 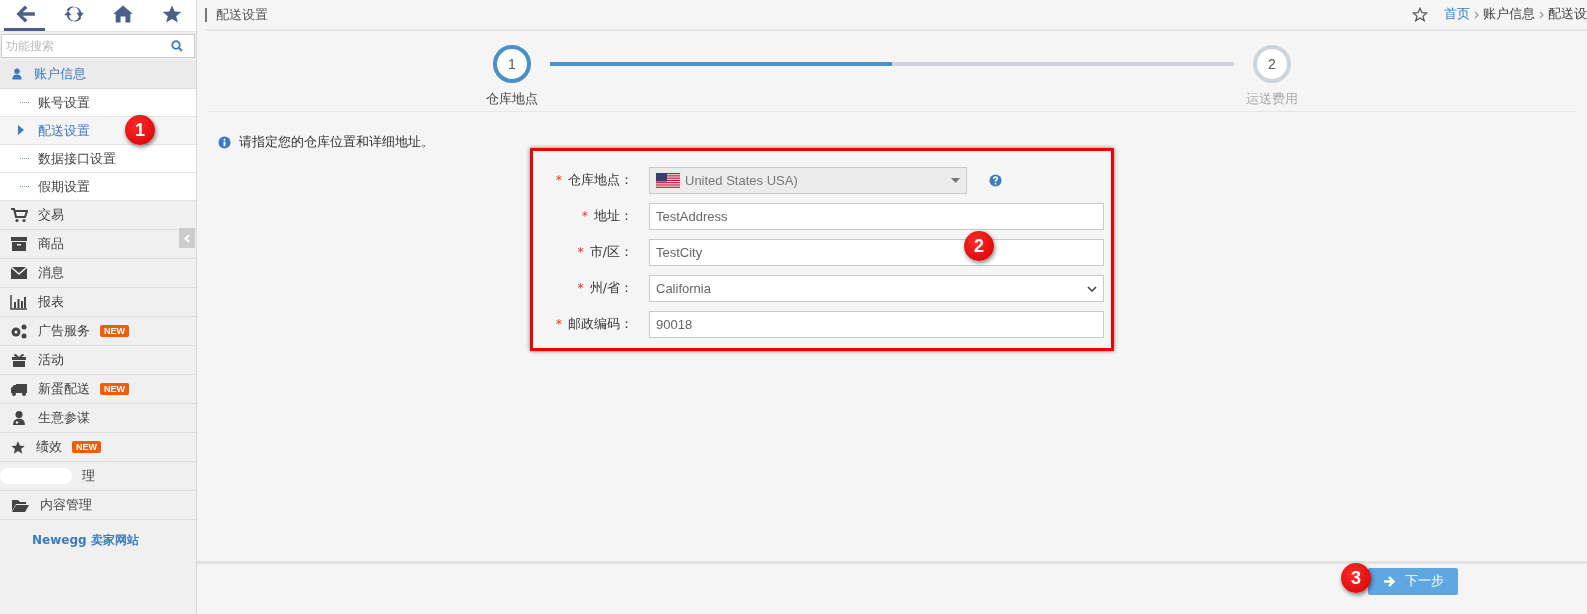 I want to click on gift-icon, so click(x=19, y=360).